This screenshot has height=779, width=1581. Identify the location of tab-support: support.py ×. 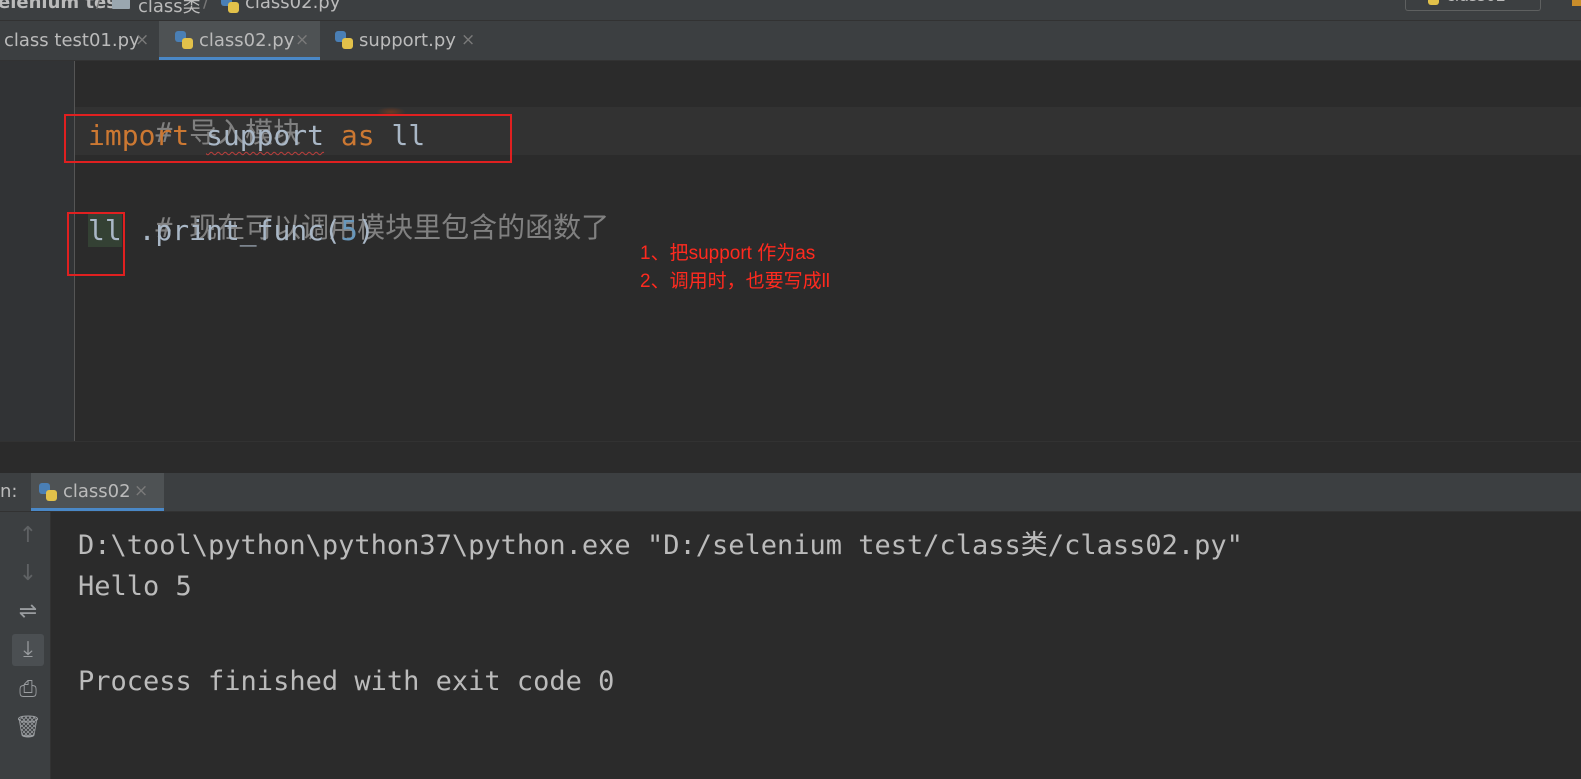
(402, 40).